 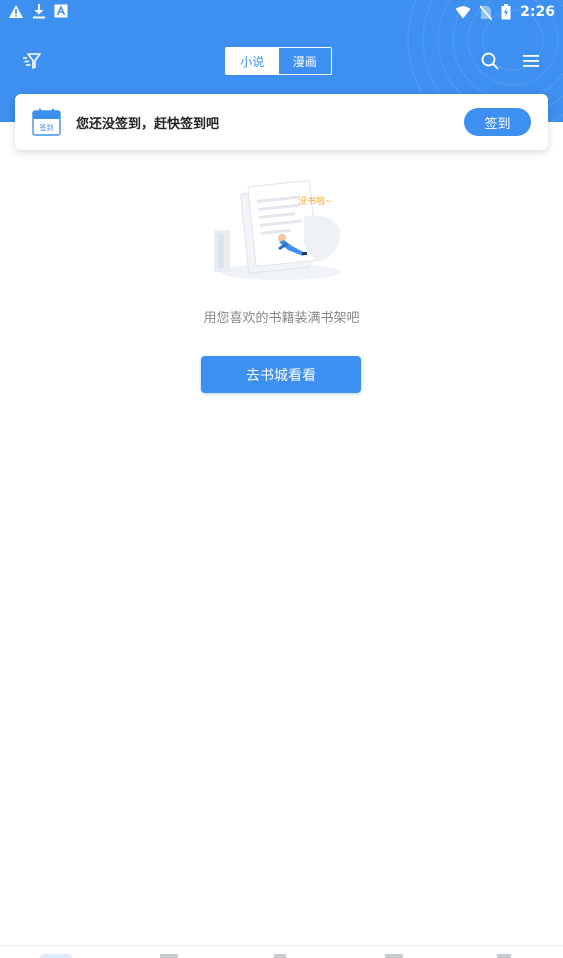 What do you see at coordinates (281, 951) in the screenshot?
I see `bottom-navigation` at bounding box center [281, 951].